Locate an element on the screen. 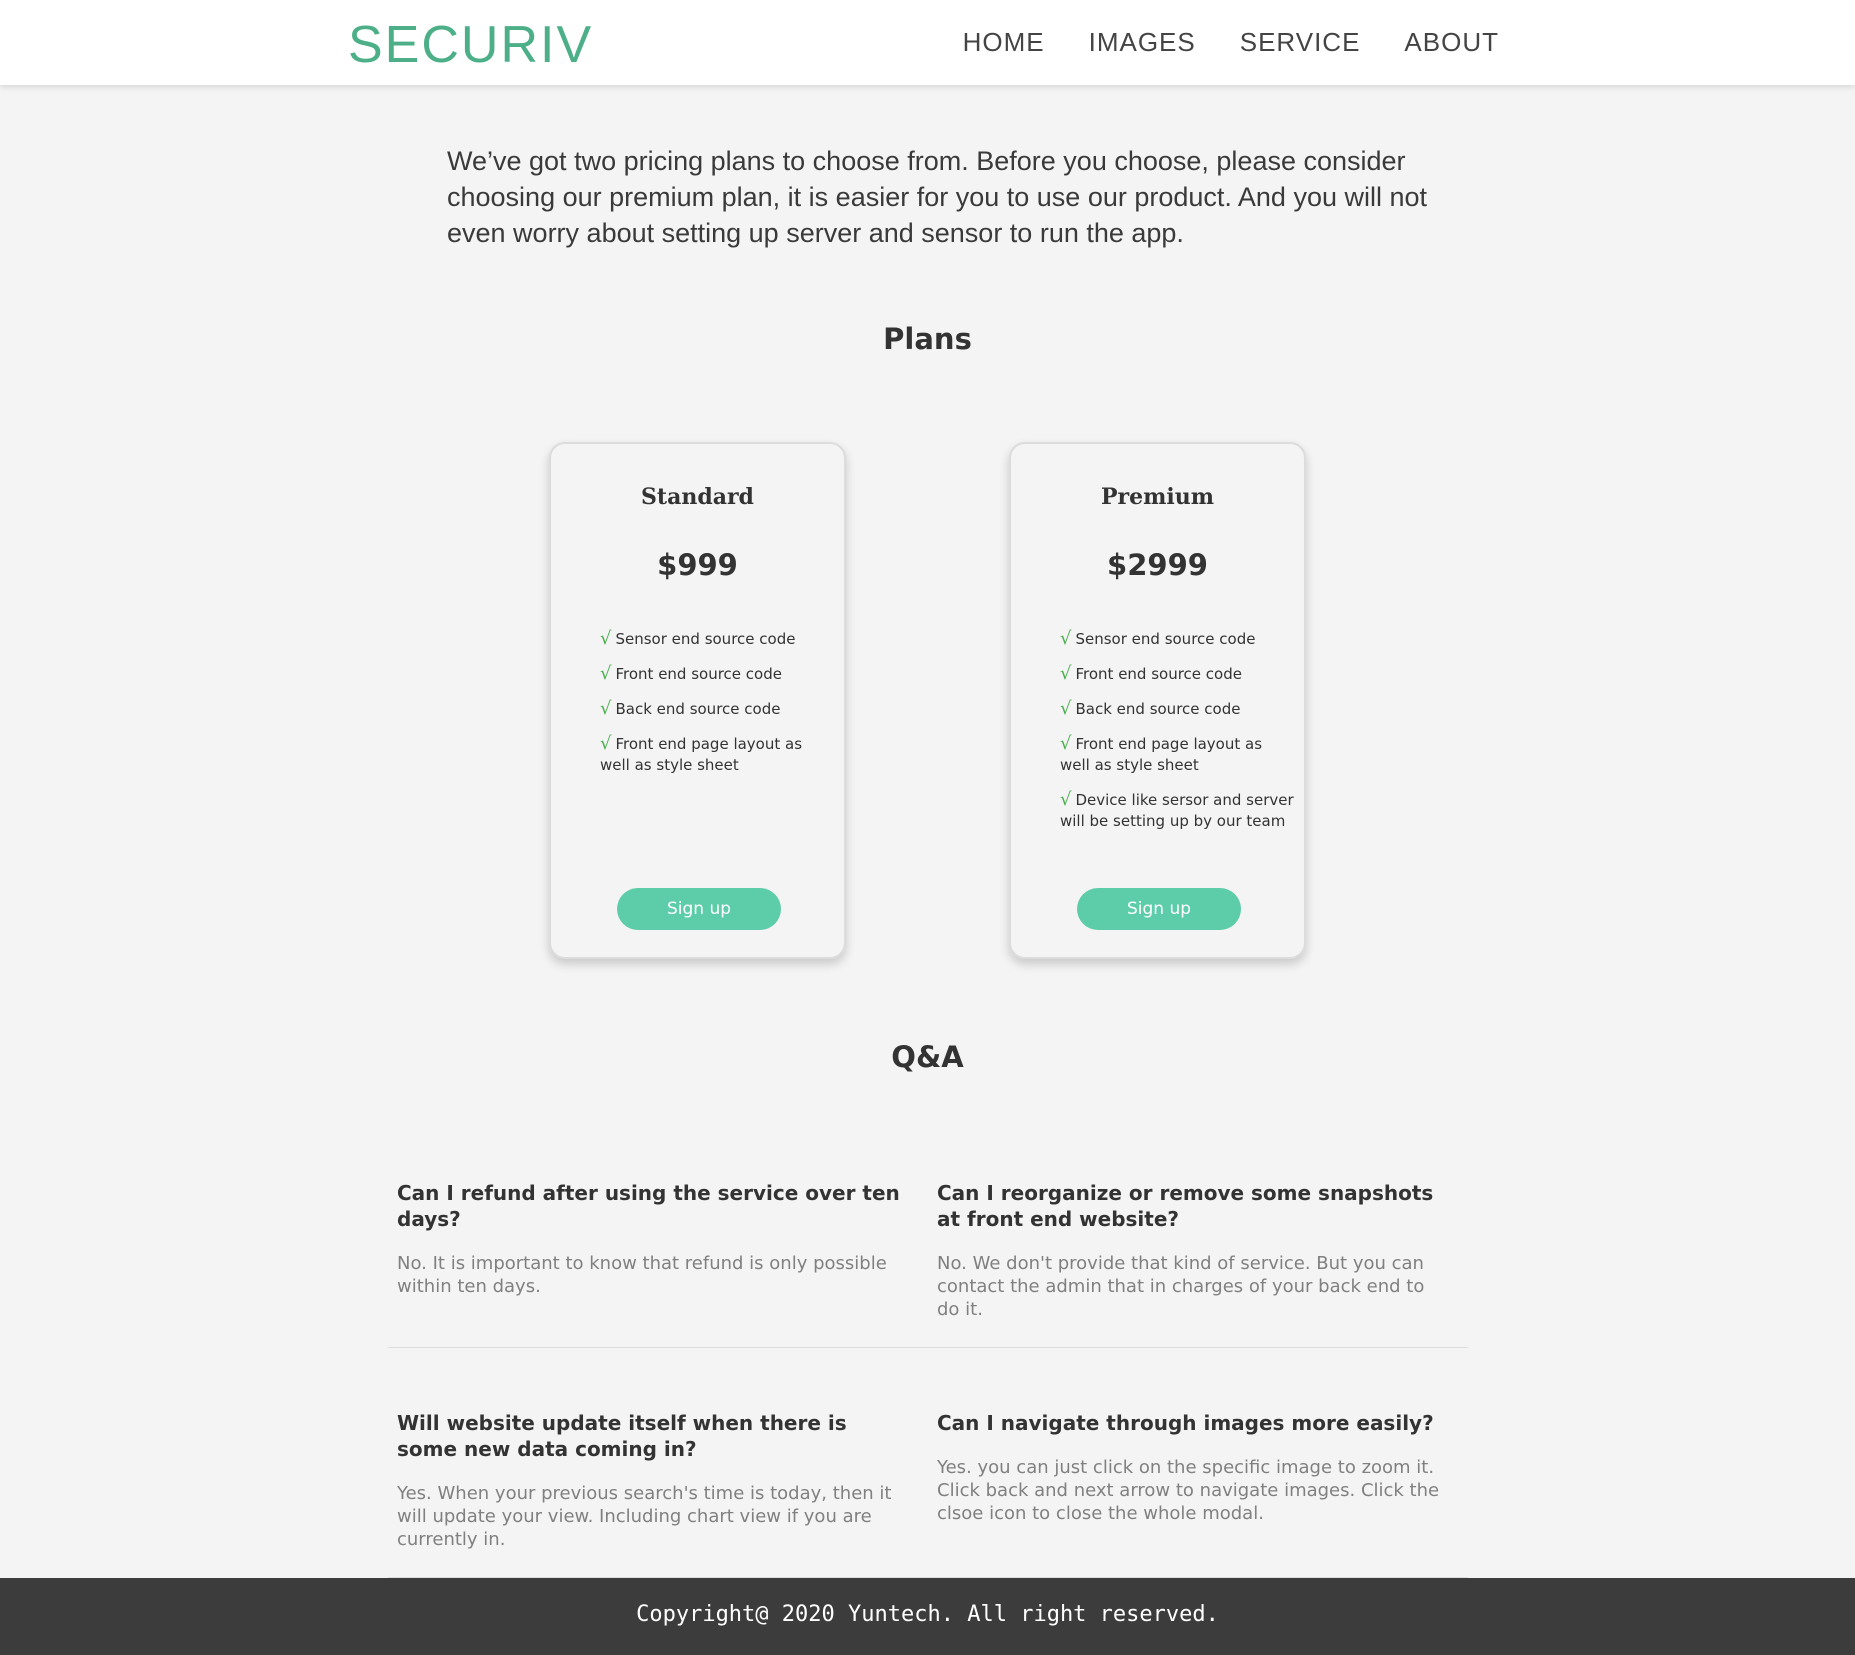  plan-price: $2999 is located at coordinates (1157, 565).